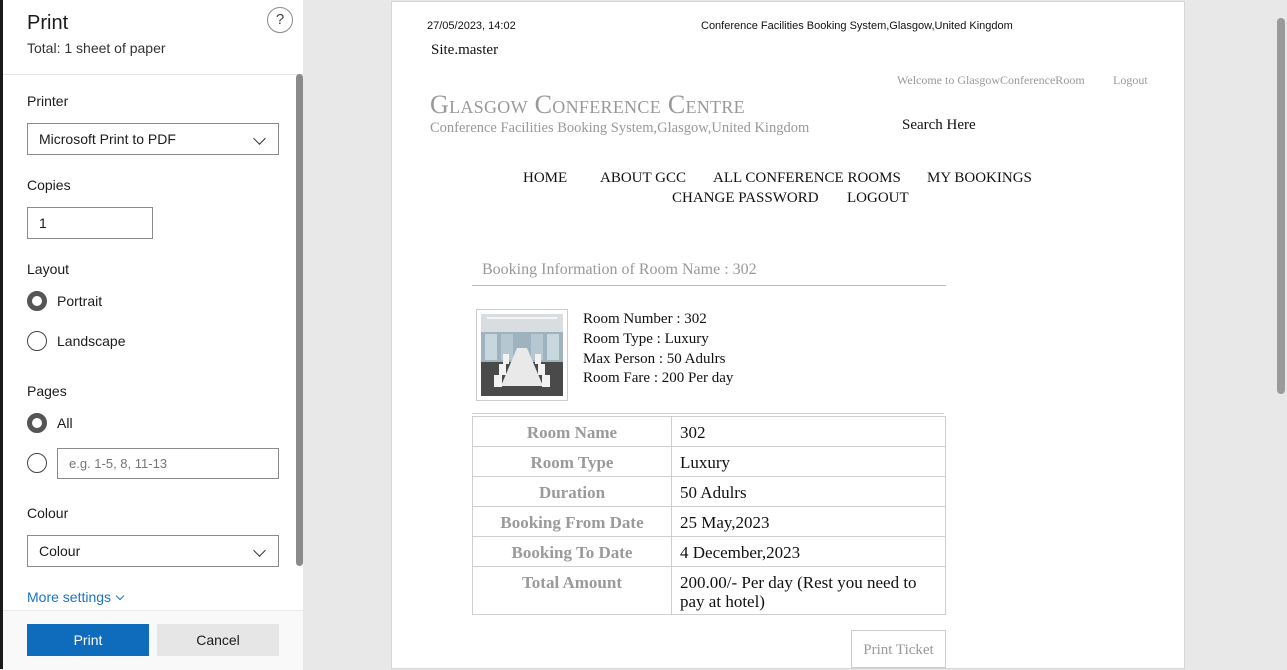 The image size is (1287, 670). Describe the element at coordinates (47, 391) in the screenshot. I see `pages-label: Pages` at that location.